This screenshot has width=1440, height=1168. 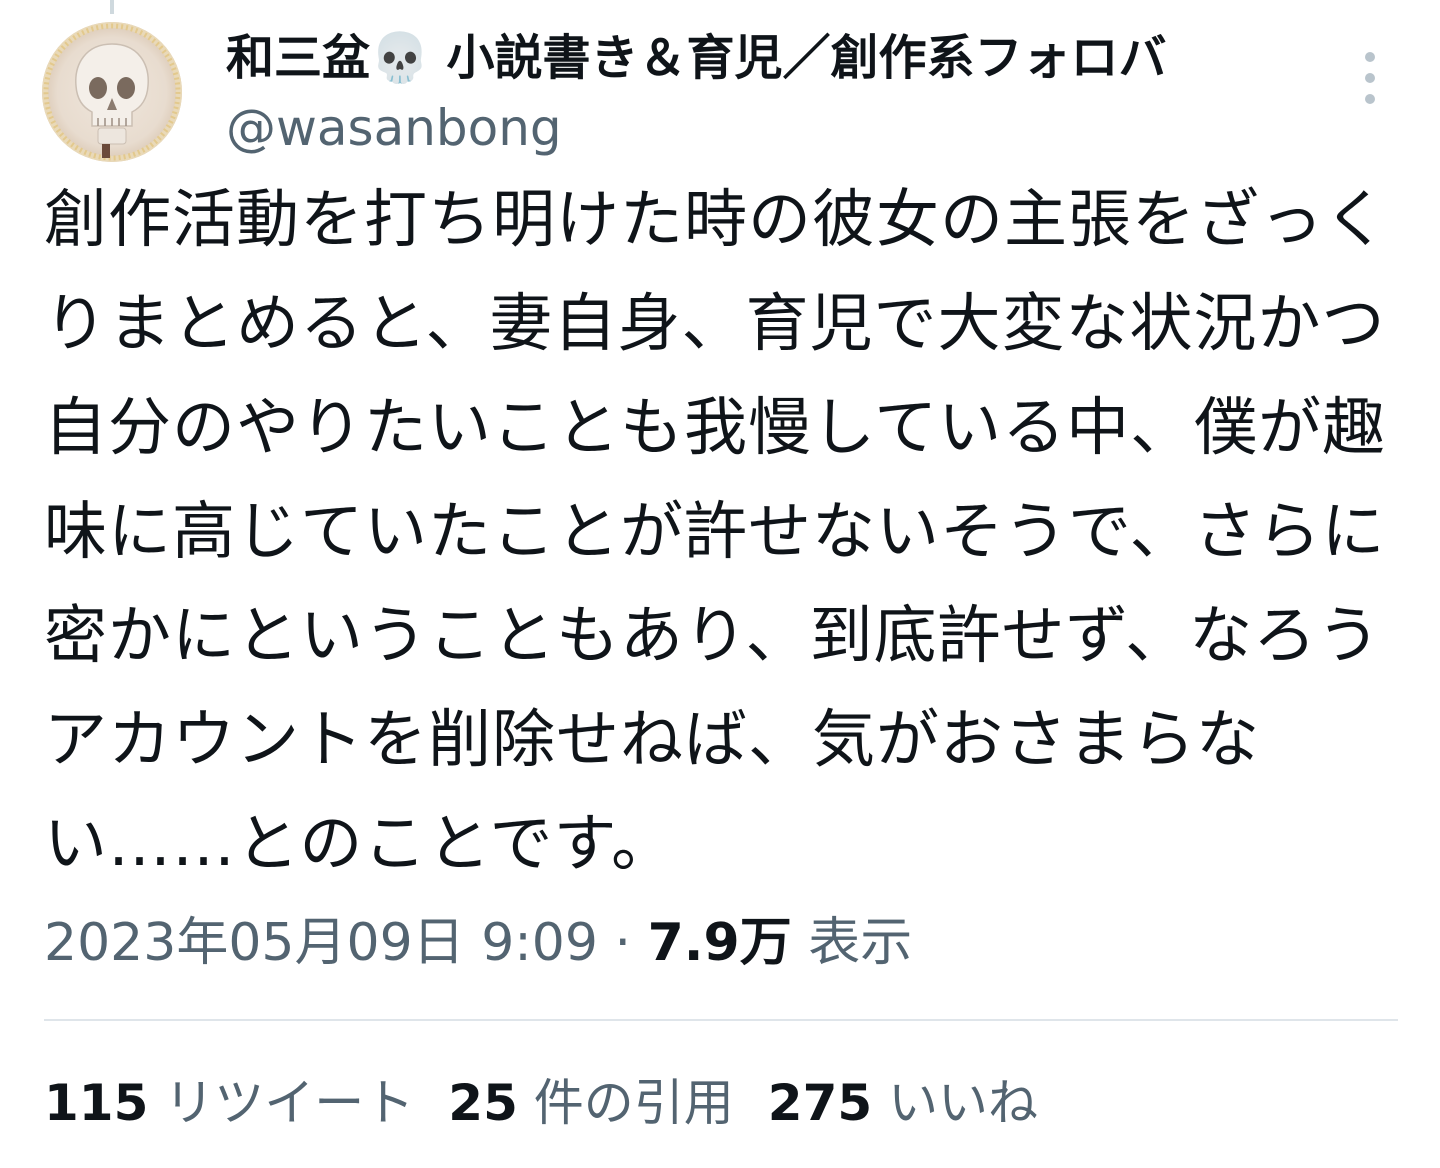 I want to click on engagement-stats: 115 リツイート 25 件の引用 275 いいね, so click(x=541, y=1103).